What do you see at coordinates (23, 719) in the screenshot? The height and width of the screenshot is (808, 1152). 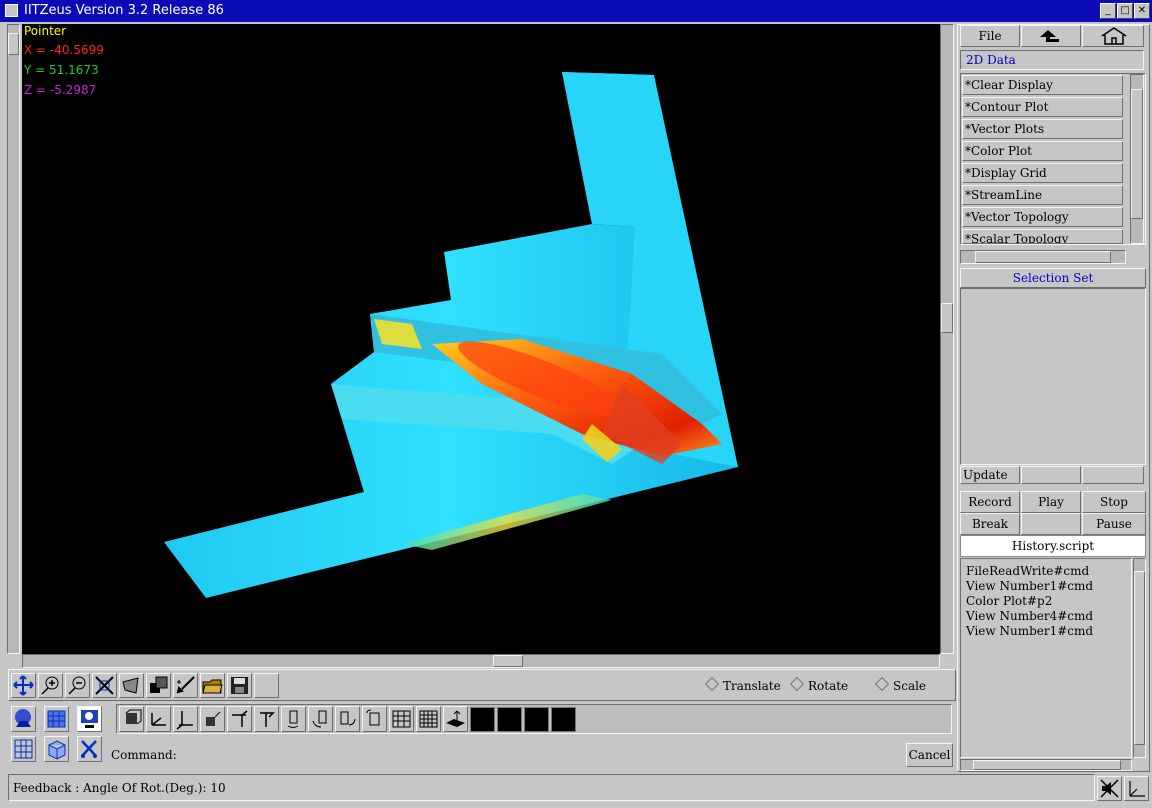 I see `globe-view-icon` at bounding box center [23, 719].